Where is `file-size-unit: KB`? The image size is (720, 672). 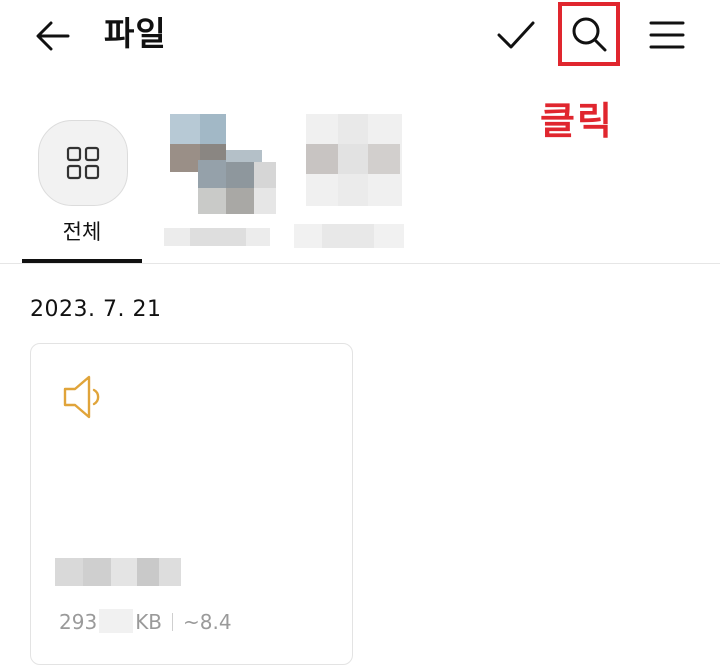
file-size-unit: KB is located at coordinates (149, 622).